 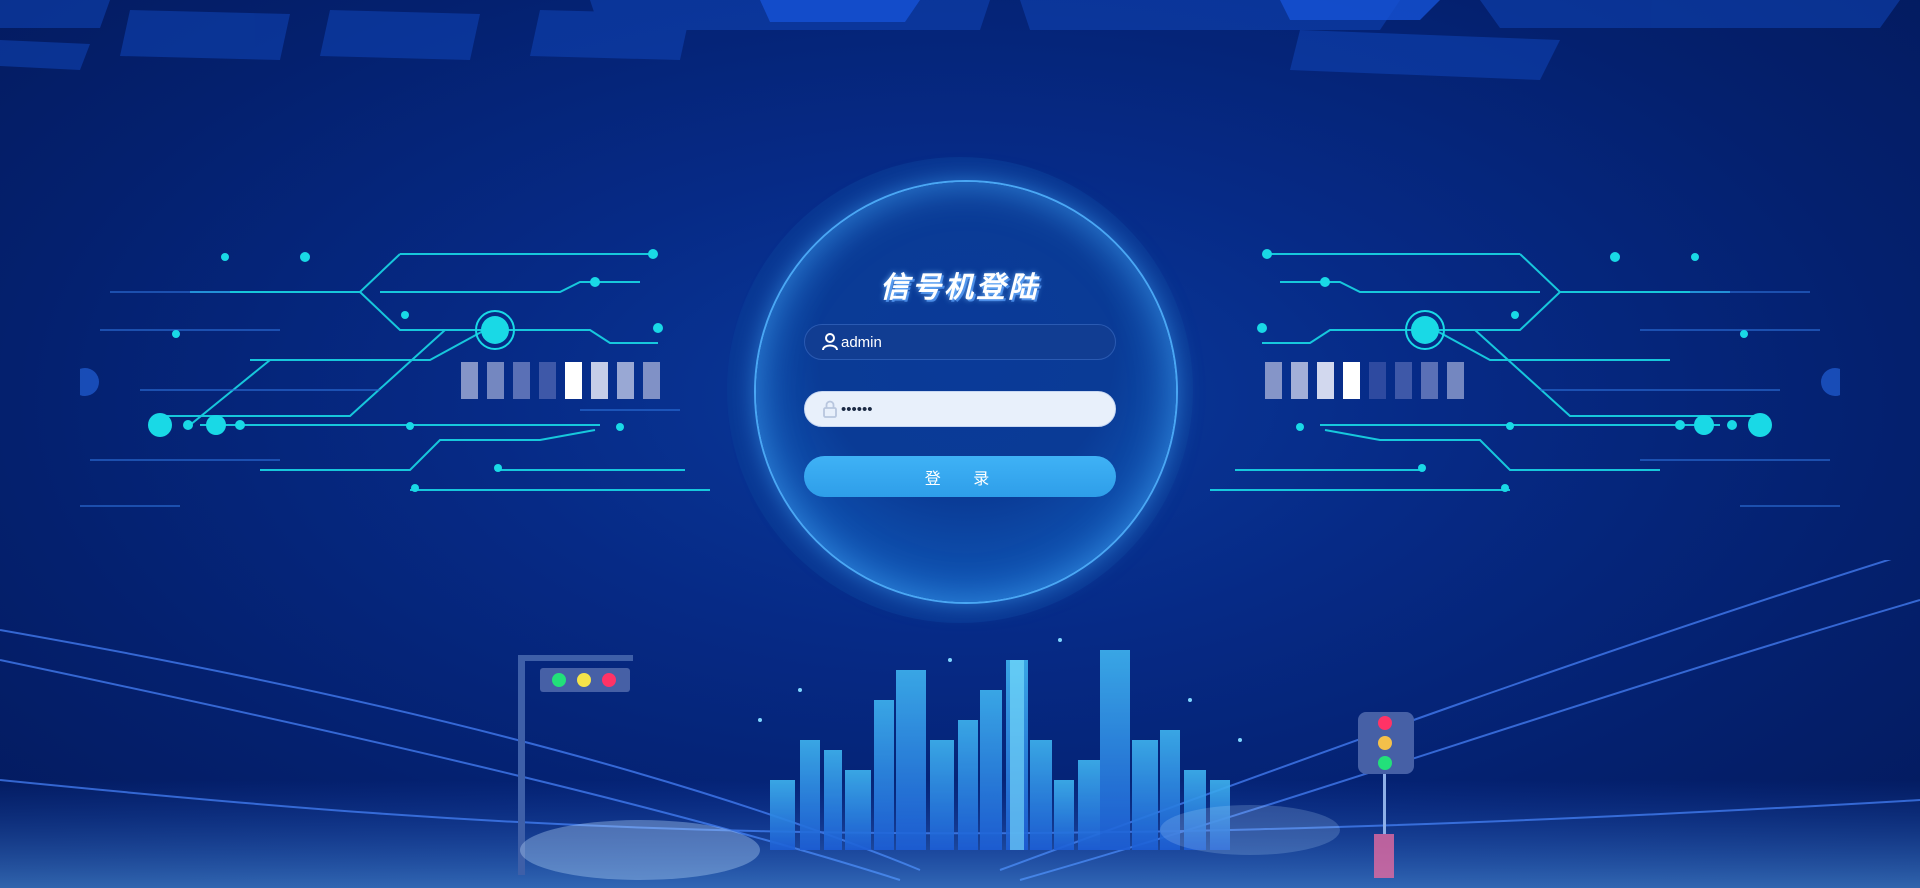 I want to click on username-input, so click(x=970, y=342).